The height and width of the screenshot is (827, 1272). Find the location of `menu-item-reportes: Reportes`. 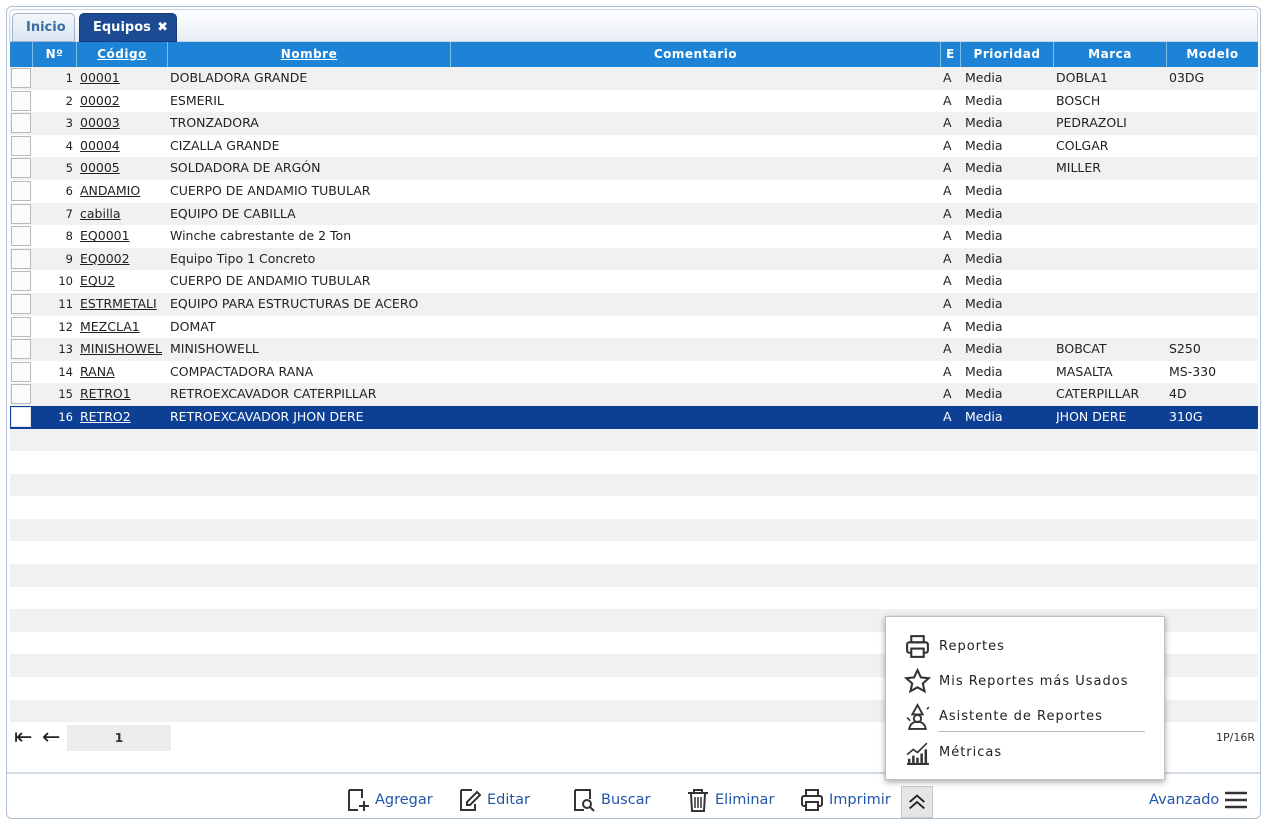

menu-item-reportes: Reportes is located at coordinates (954, 646).